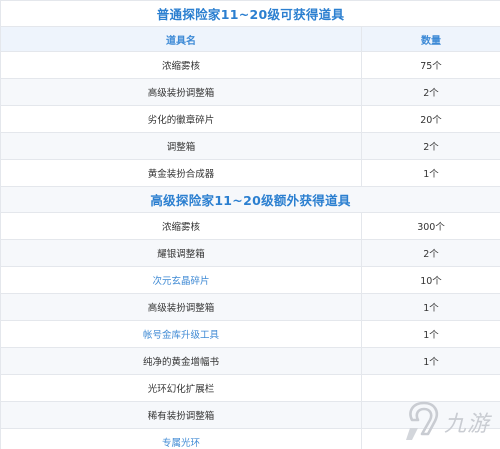 This screenshot has height=449, width=500. Describe the element at coordinates (181, 173) in the screenshot. I see `item-name: 黄金装扮合成器` at that location.